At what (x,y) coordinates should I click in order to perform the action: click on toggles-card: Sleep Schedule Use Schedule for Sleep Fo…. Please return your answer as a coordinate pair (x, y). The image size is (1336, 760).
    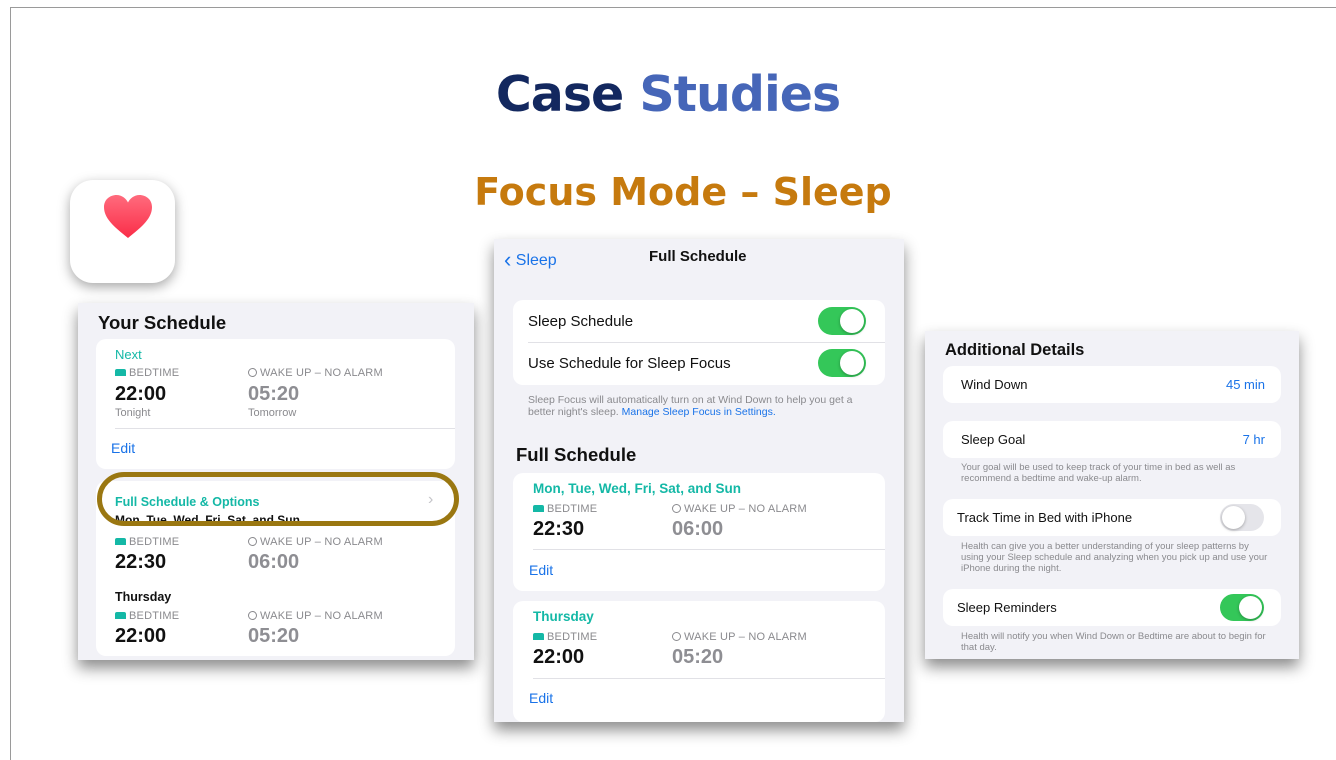
    Looking at the image, I should click on (699, 342).